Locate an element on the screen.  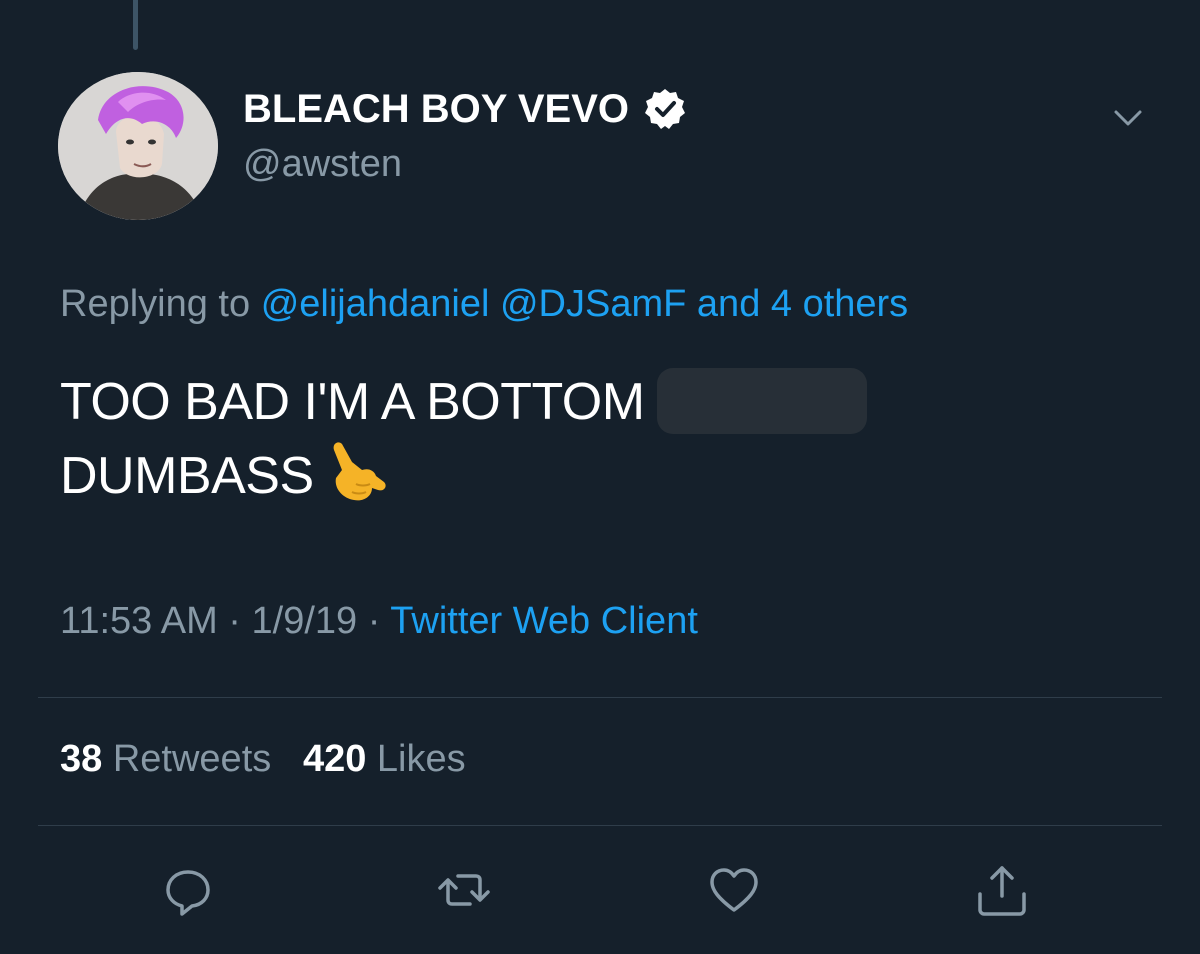
retweet-icon is located at coordinates (464, 890).